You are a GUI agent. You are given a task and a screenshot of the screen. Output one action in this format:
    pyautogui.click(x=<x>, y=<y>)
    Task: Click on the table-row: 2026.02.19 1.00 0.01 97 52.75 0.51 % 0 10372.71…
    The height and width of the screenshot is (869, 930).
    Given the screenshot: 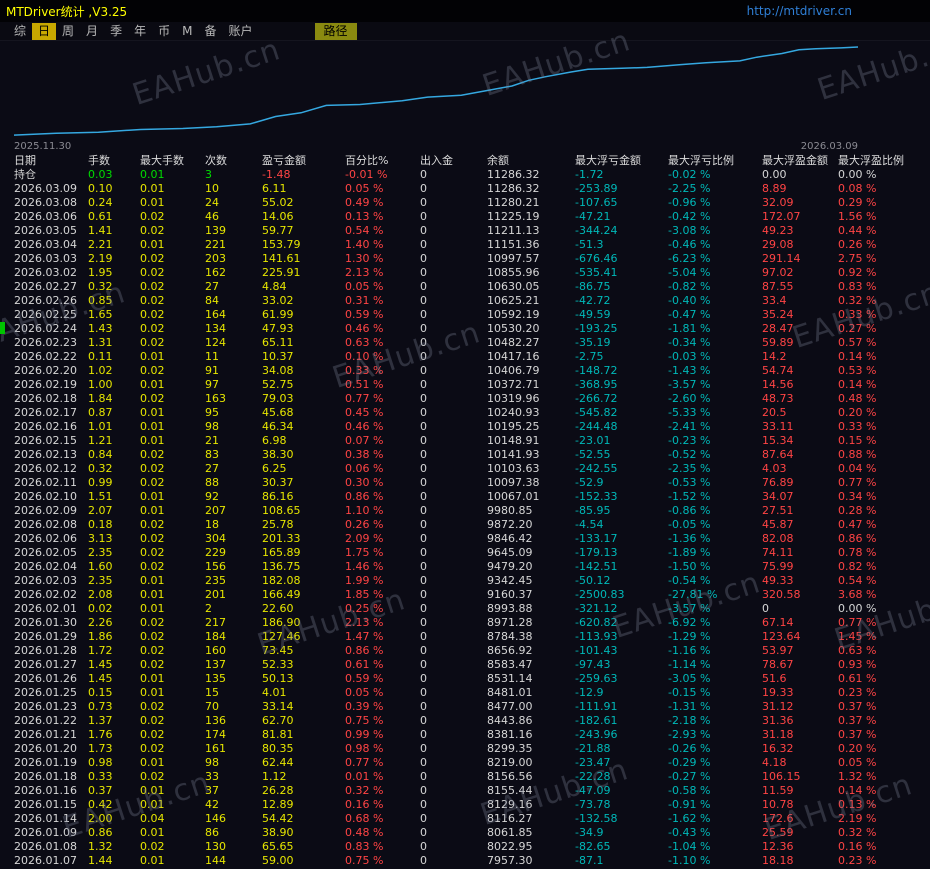 What is the action you would take?
    pyautogui.click(x=465, y=385)
    